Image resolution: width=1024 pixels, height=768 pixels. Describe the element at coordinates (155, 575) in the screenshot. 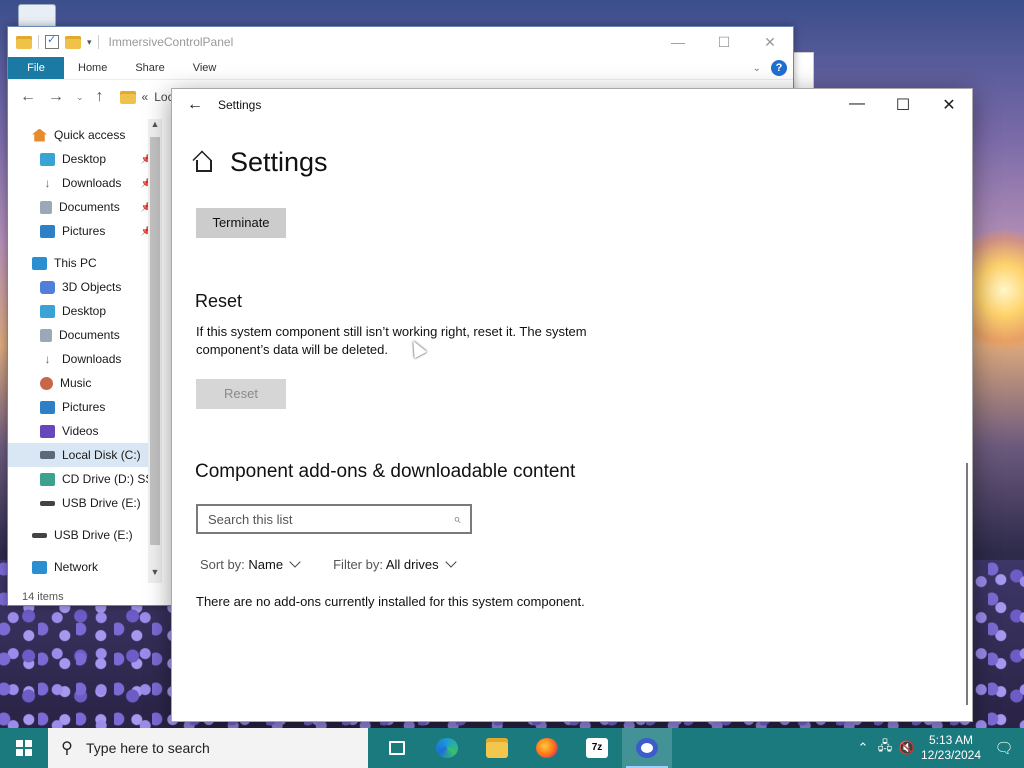

I see `scroll-down-icon: ▼` at that location.